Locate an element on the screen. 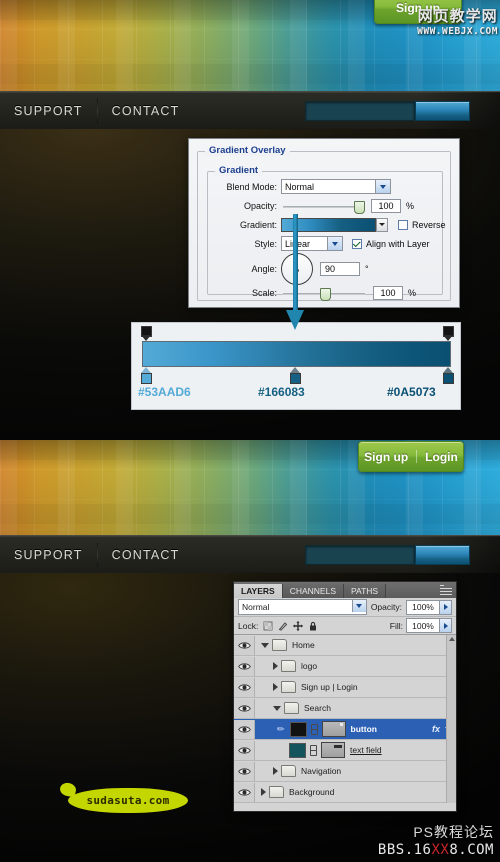 This screenshot has height=862, width=500. opacity-slider is located at coordinates (324, 206).